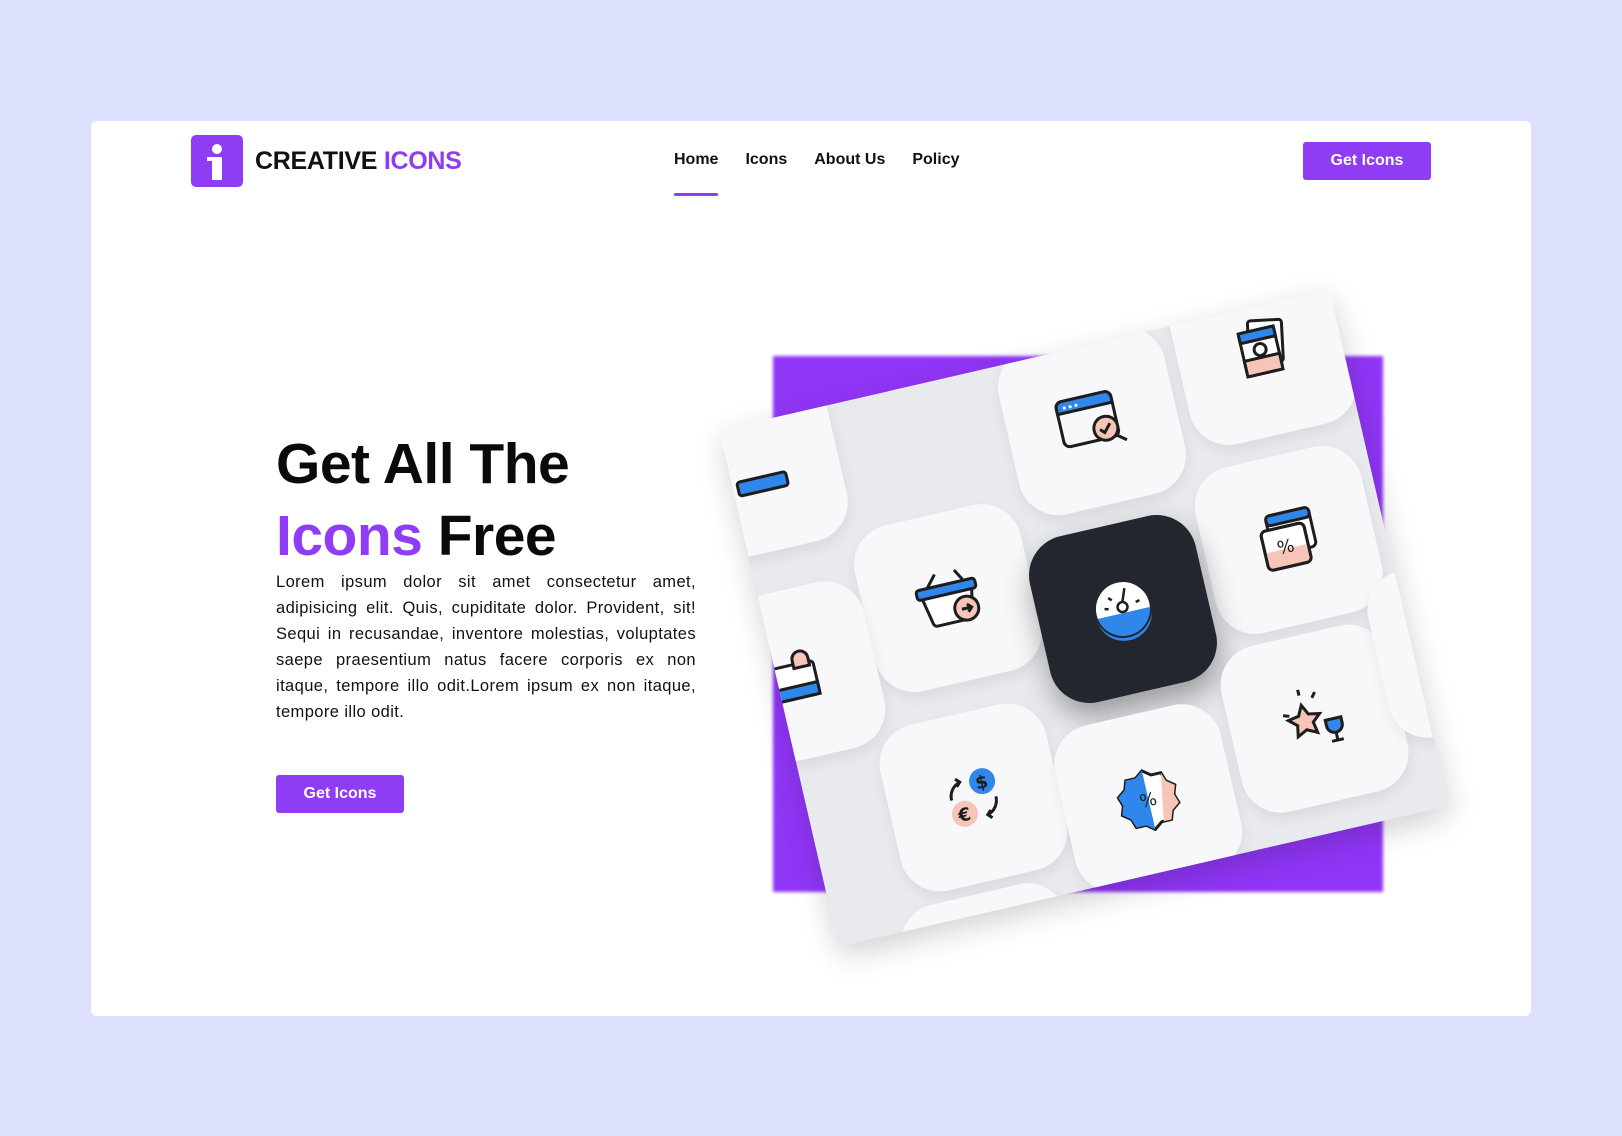 This screenshot has width=1622, height=1136. I want to click on nav-home: Home, so click(696, 173).